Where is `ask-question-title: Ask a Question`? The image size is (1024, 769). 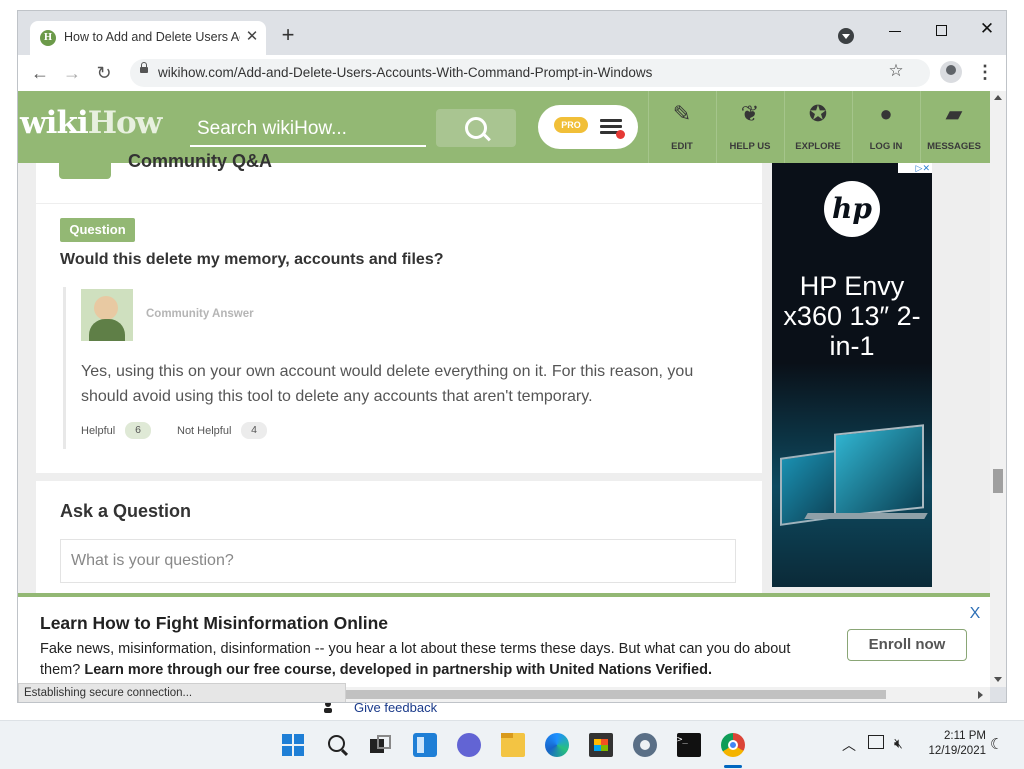 ask-question-title: Ask a Question is located at coordinates (126, 511).